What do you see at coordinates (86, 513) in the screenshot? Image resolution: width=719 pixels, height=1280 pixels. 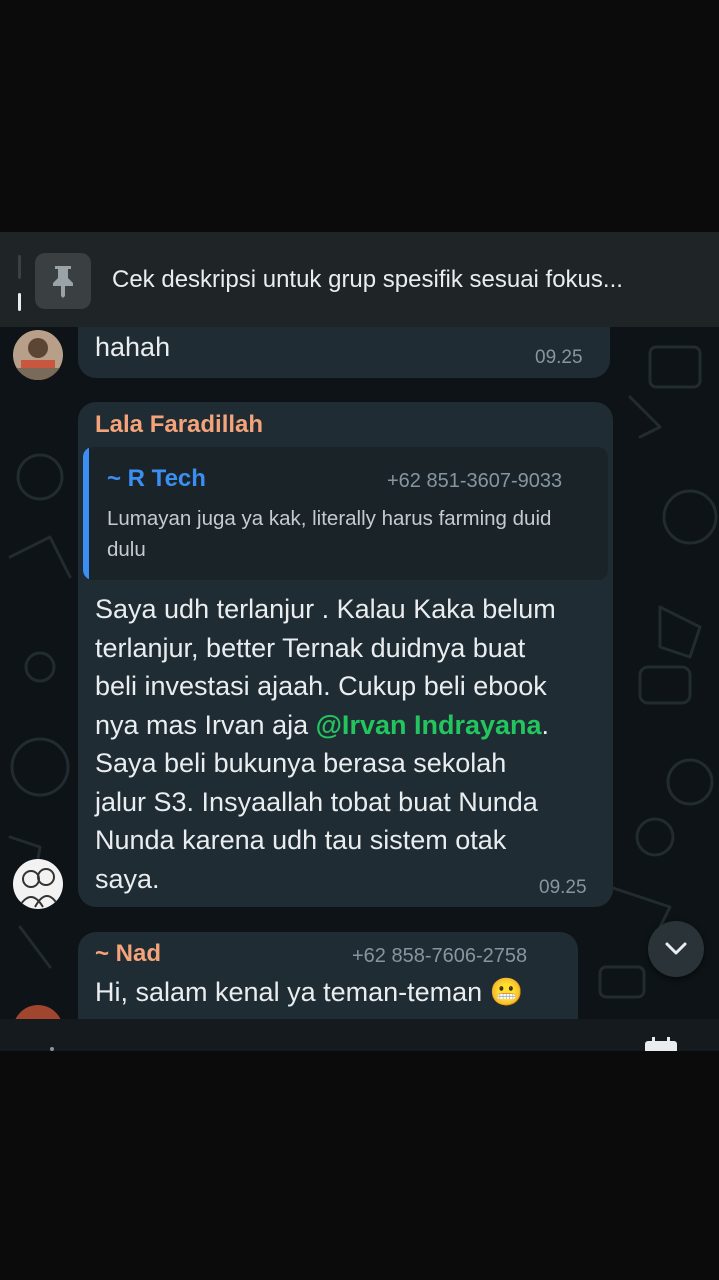 I see `quote-bar` at bounding box center [86, 513].